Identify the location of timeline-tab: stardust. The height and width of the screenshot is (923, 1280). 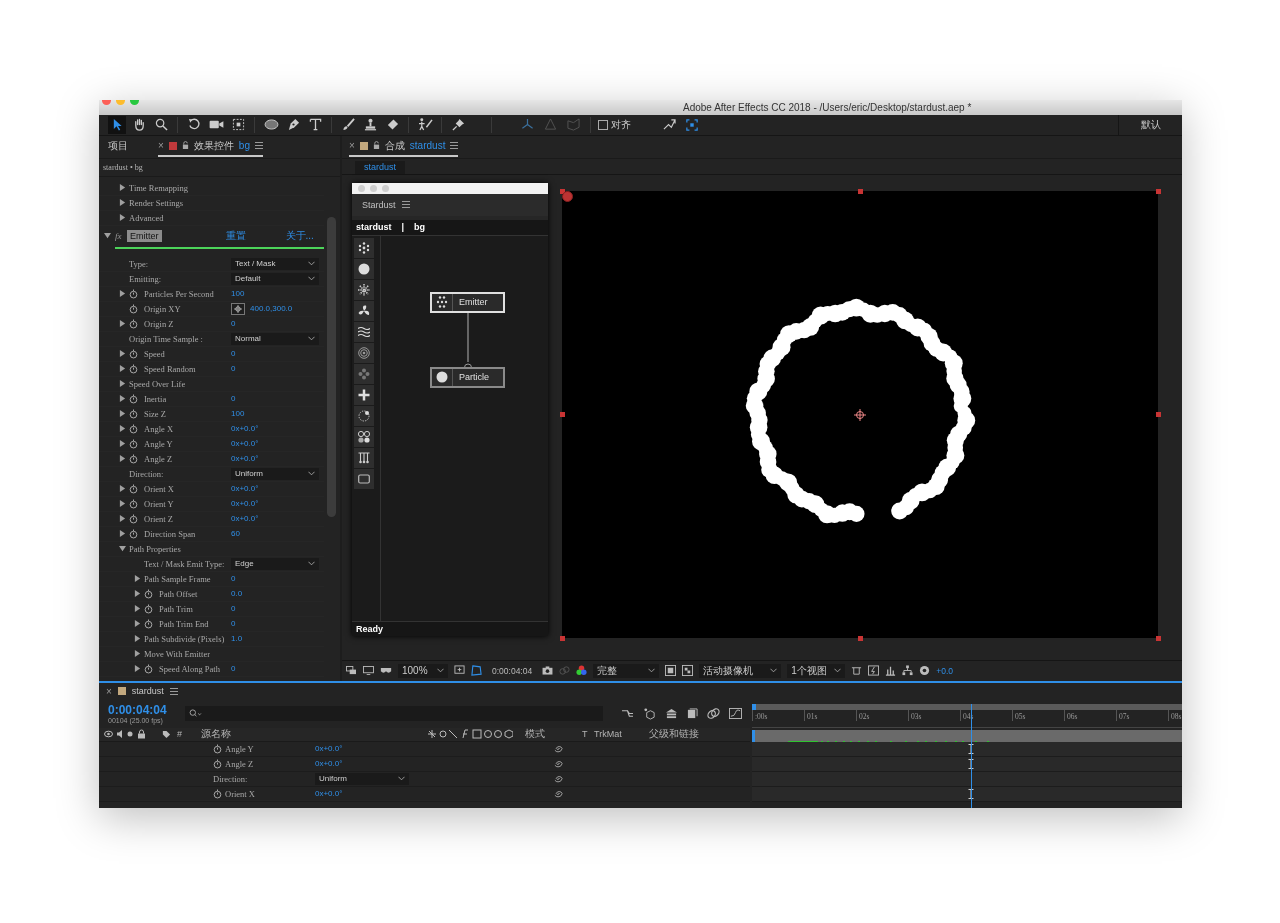
(147, 691).